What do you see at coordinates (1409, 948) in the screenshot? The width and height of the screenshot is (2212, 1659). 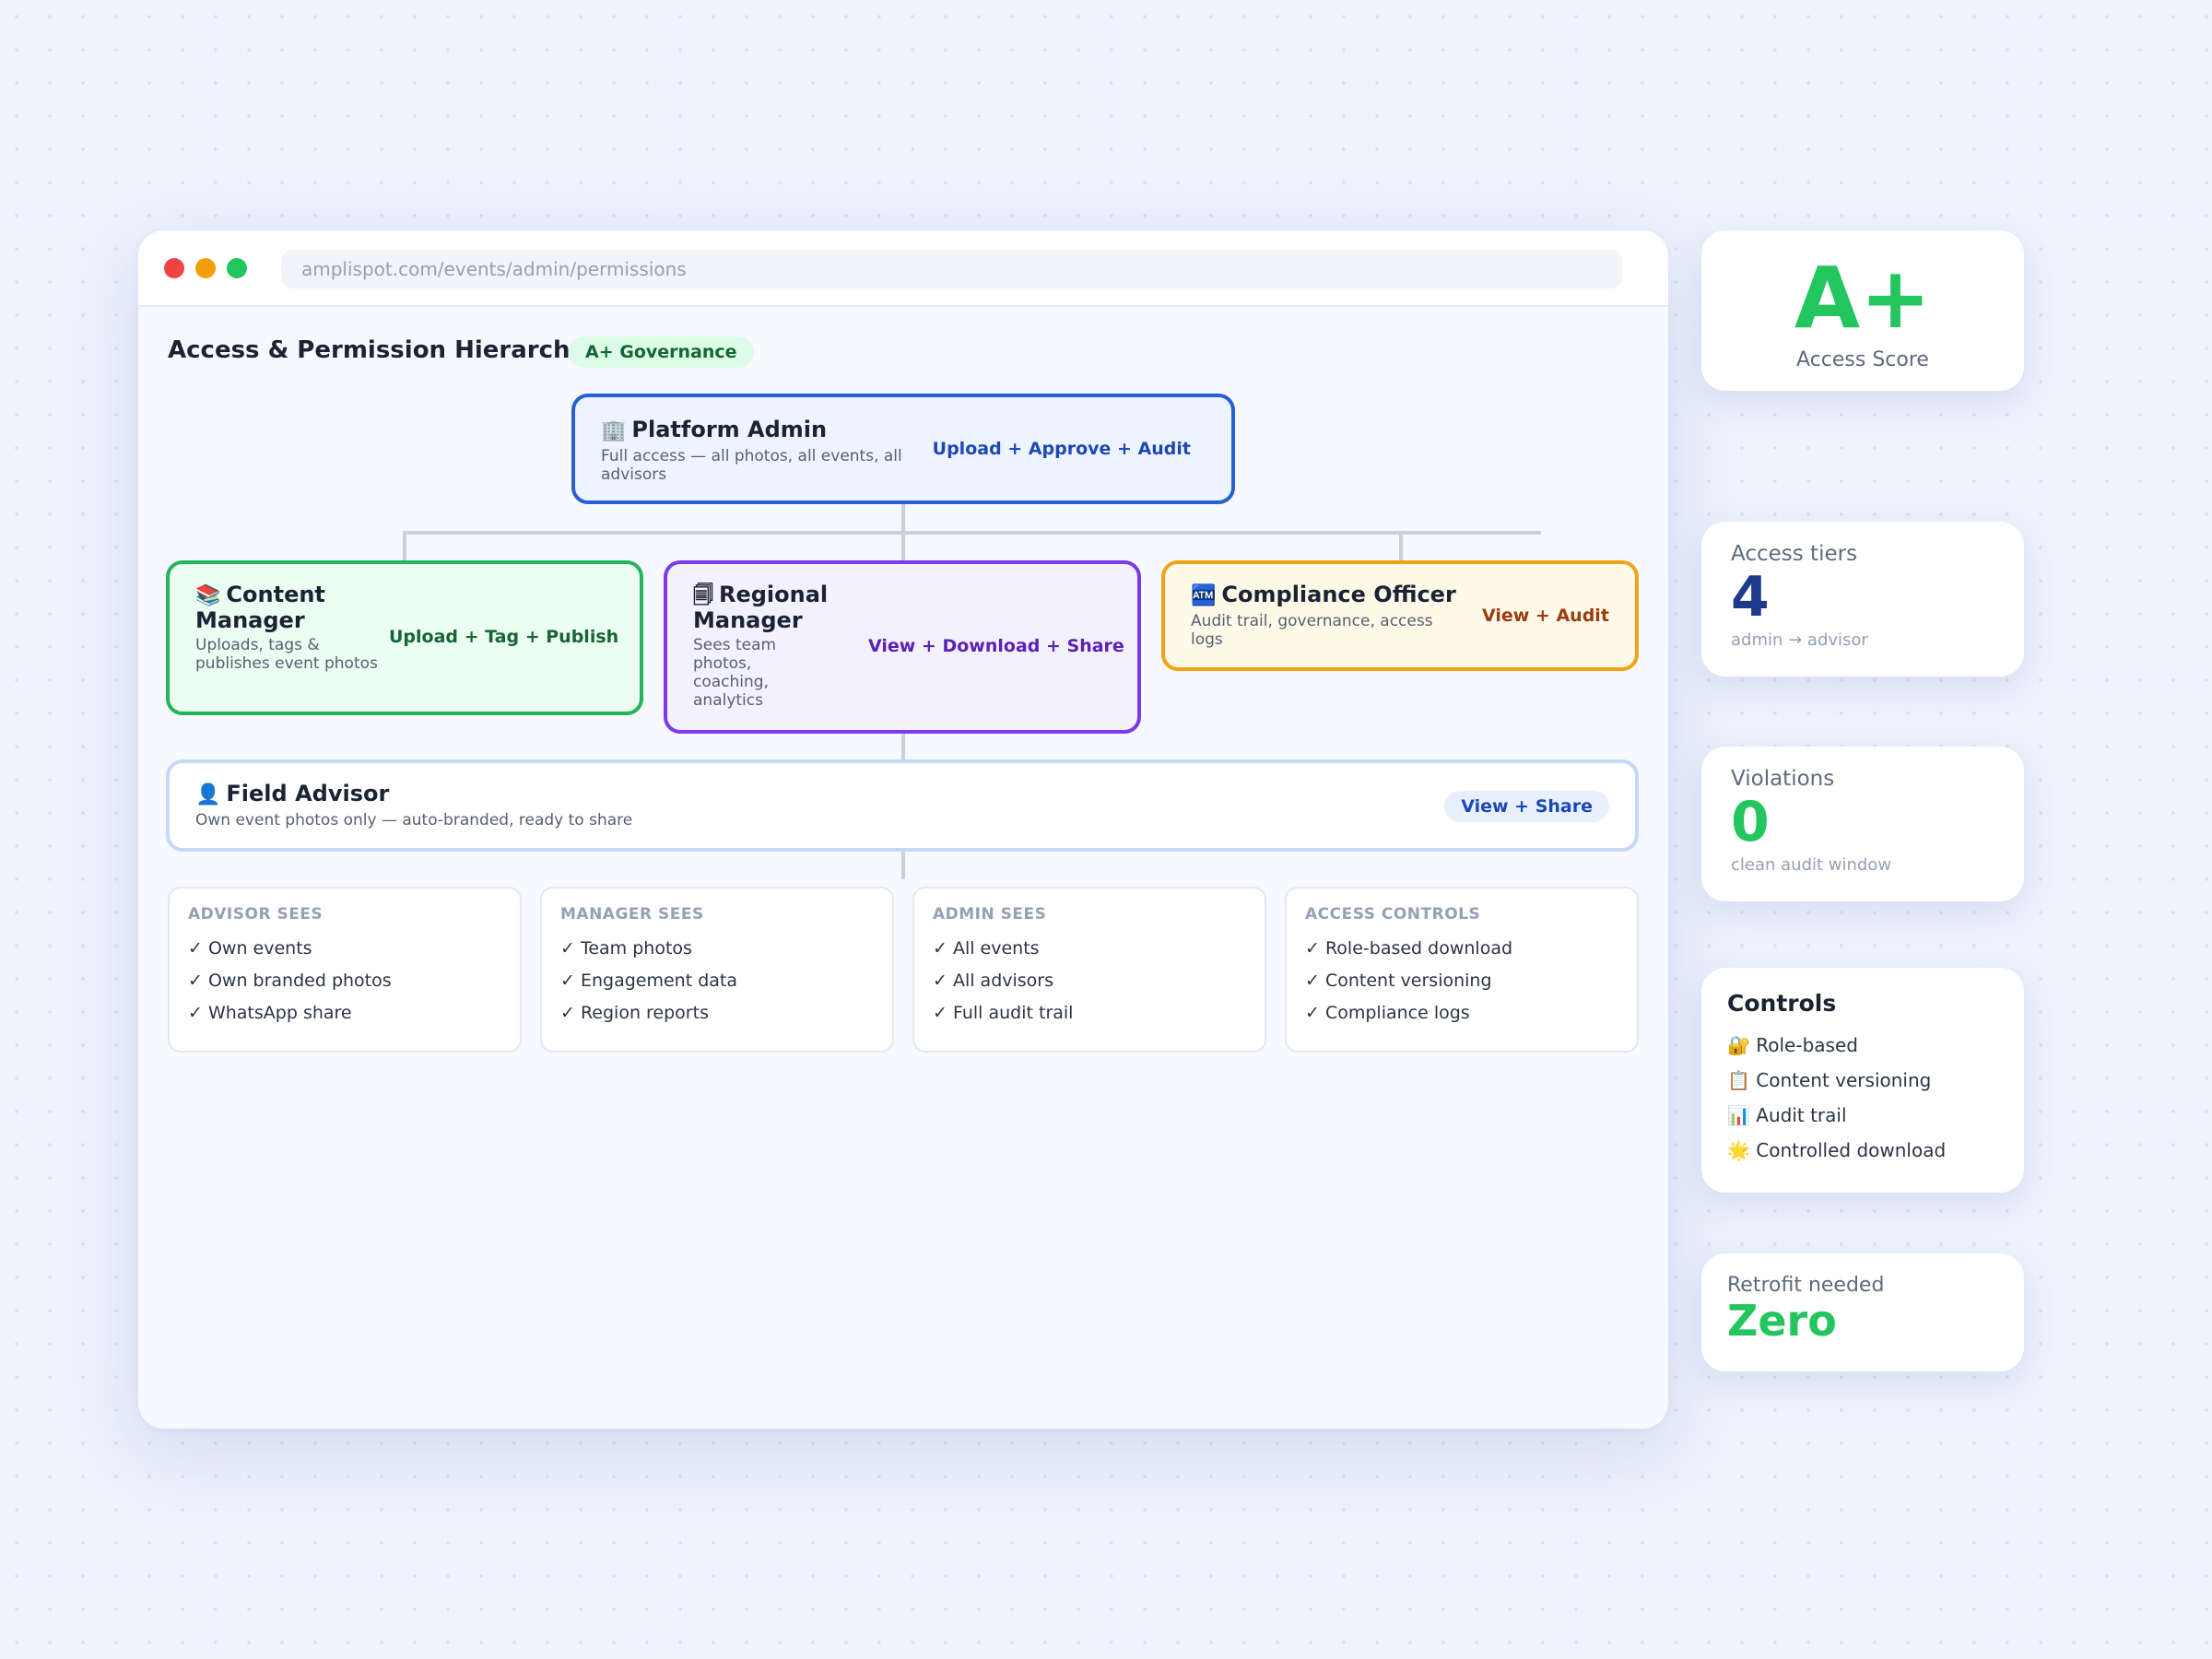 I see `list-item: ✓ Role-based download` at bounding box center [1409, 948].